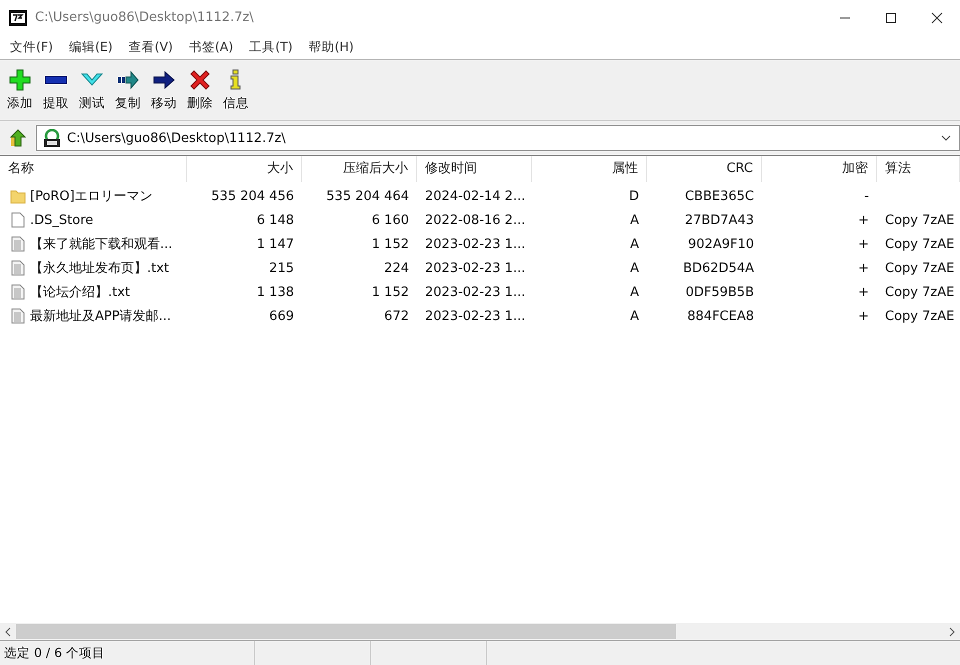  I want to click on menu-item: 书签(A), so click(211, 47).